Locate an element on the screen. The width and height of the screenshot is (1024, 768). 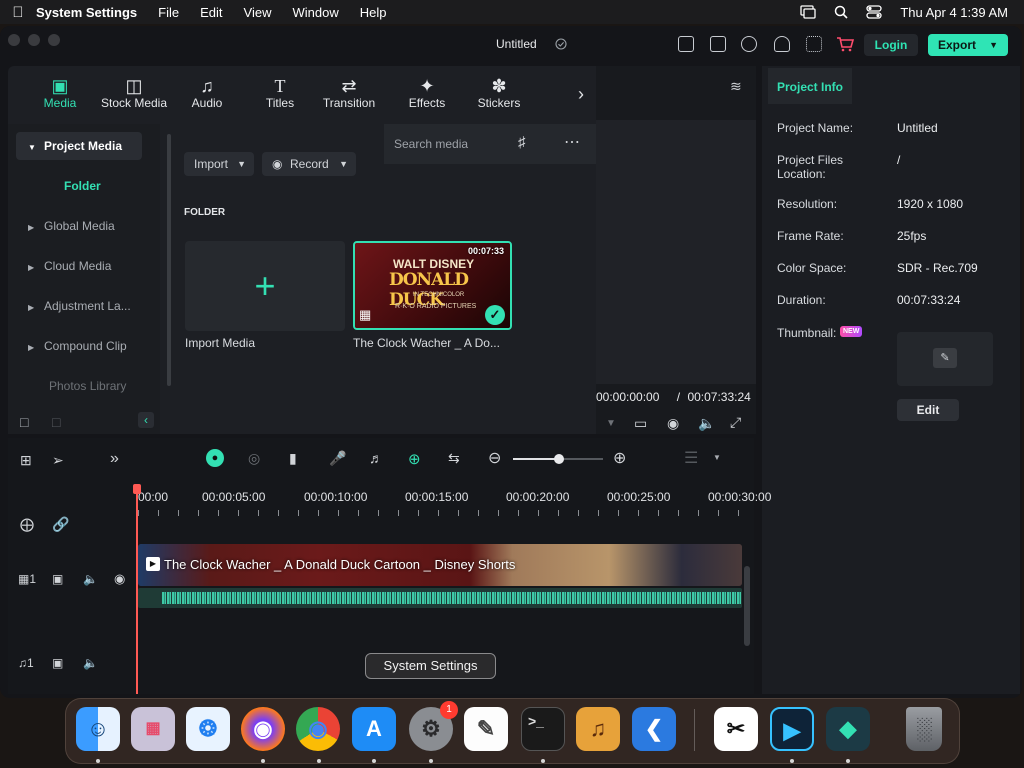
audio-mix-icon: ♬ is located at coordinates (376, 458).